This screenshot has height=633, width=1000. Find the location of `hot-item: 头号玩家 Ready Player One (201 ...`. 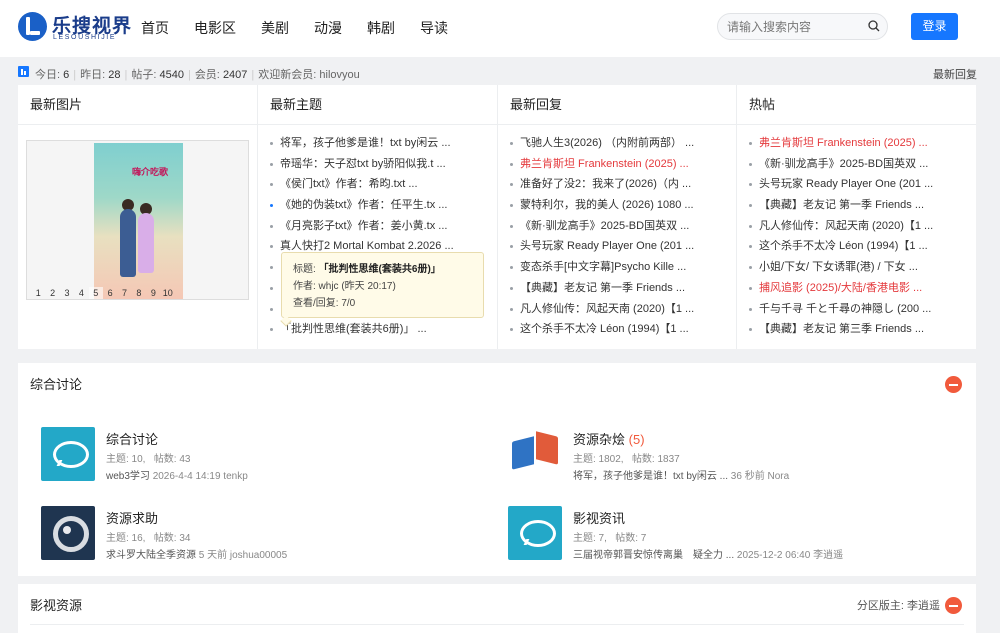

hot-item: 头号玩家 Ready Player One (201 ... is located at coordinates (862, 184).